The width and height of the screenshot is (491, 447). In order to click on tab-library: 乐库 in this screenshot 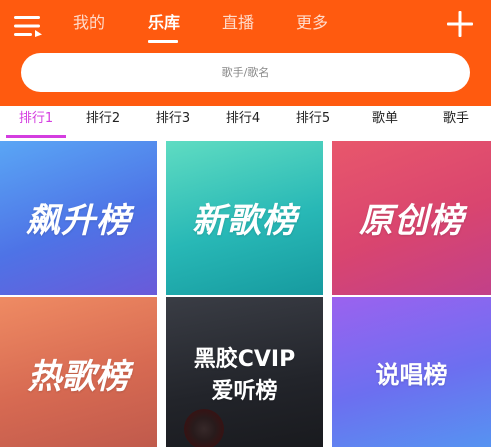, I will do `click(164, 23)`.